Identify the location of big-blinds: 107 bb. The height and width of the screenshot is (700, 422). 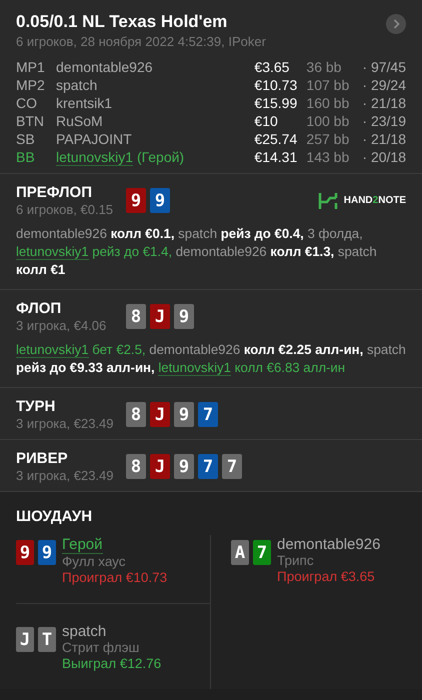
(328, 85).